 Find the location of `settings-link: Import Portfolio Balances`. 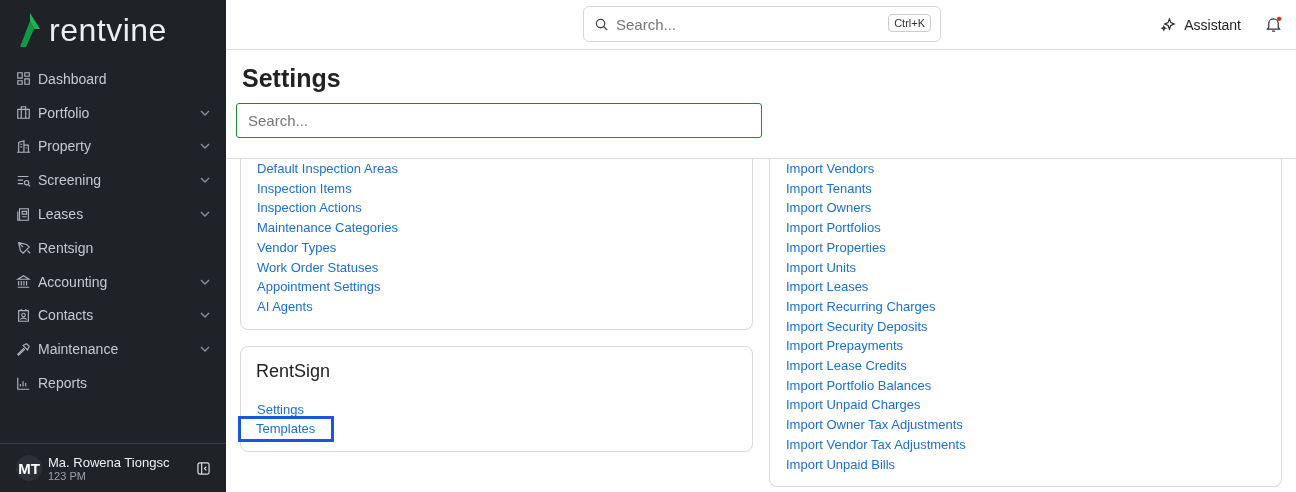

settings-link: Import Portfolio Balances is located at coordinates (859, 385).